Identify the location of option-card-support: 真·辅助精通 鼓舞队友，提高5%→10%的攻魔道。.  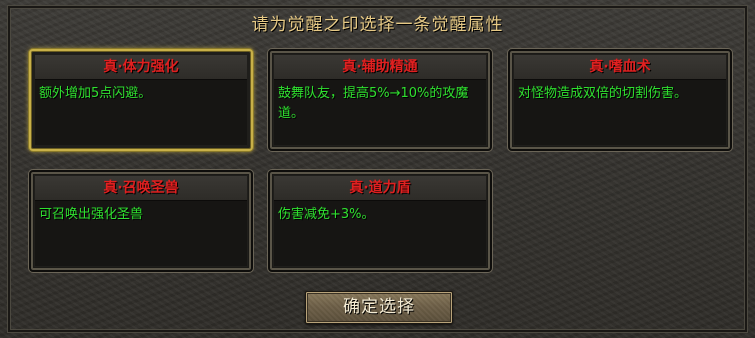
(380, 100).